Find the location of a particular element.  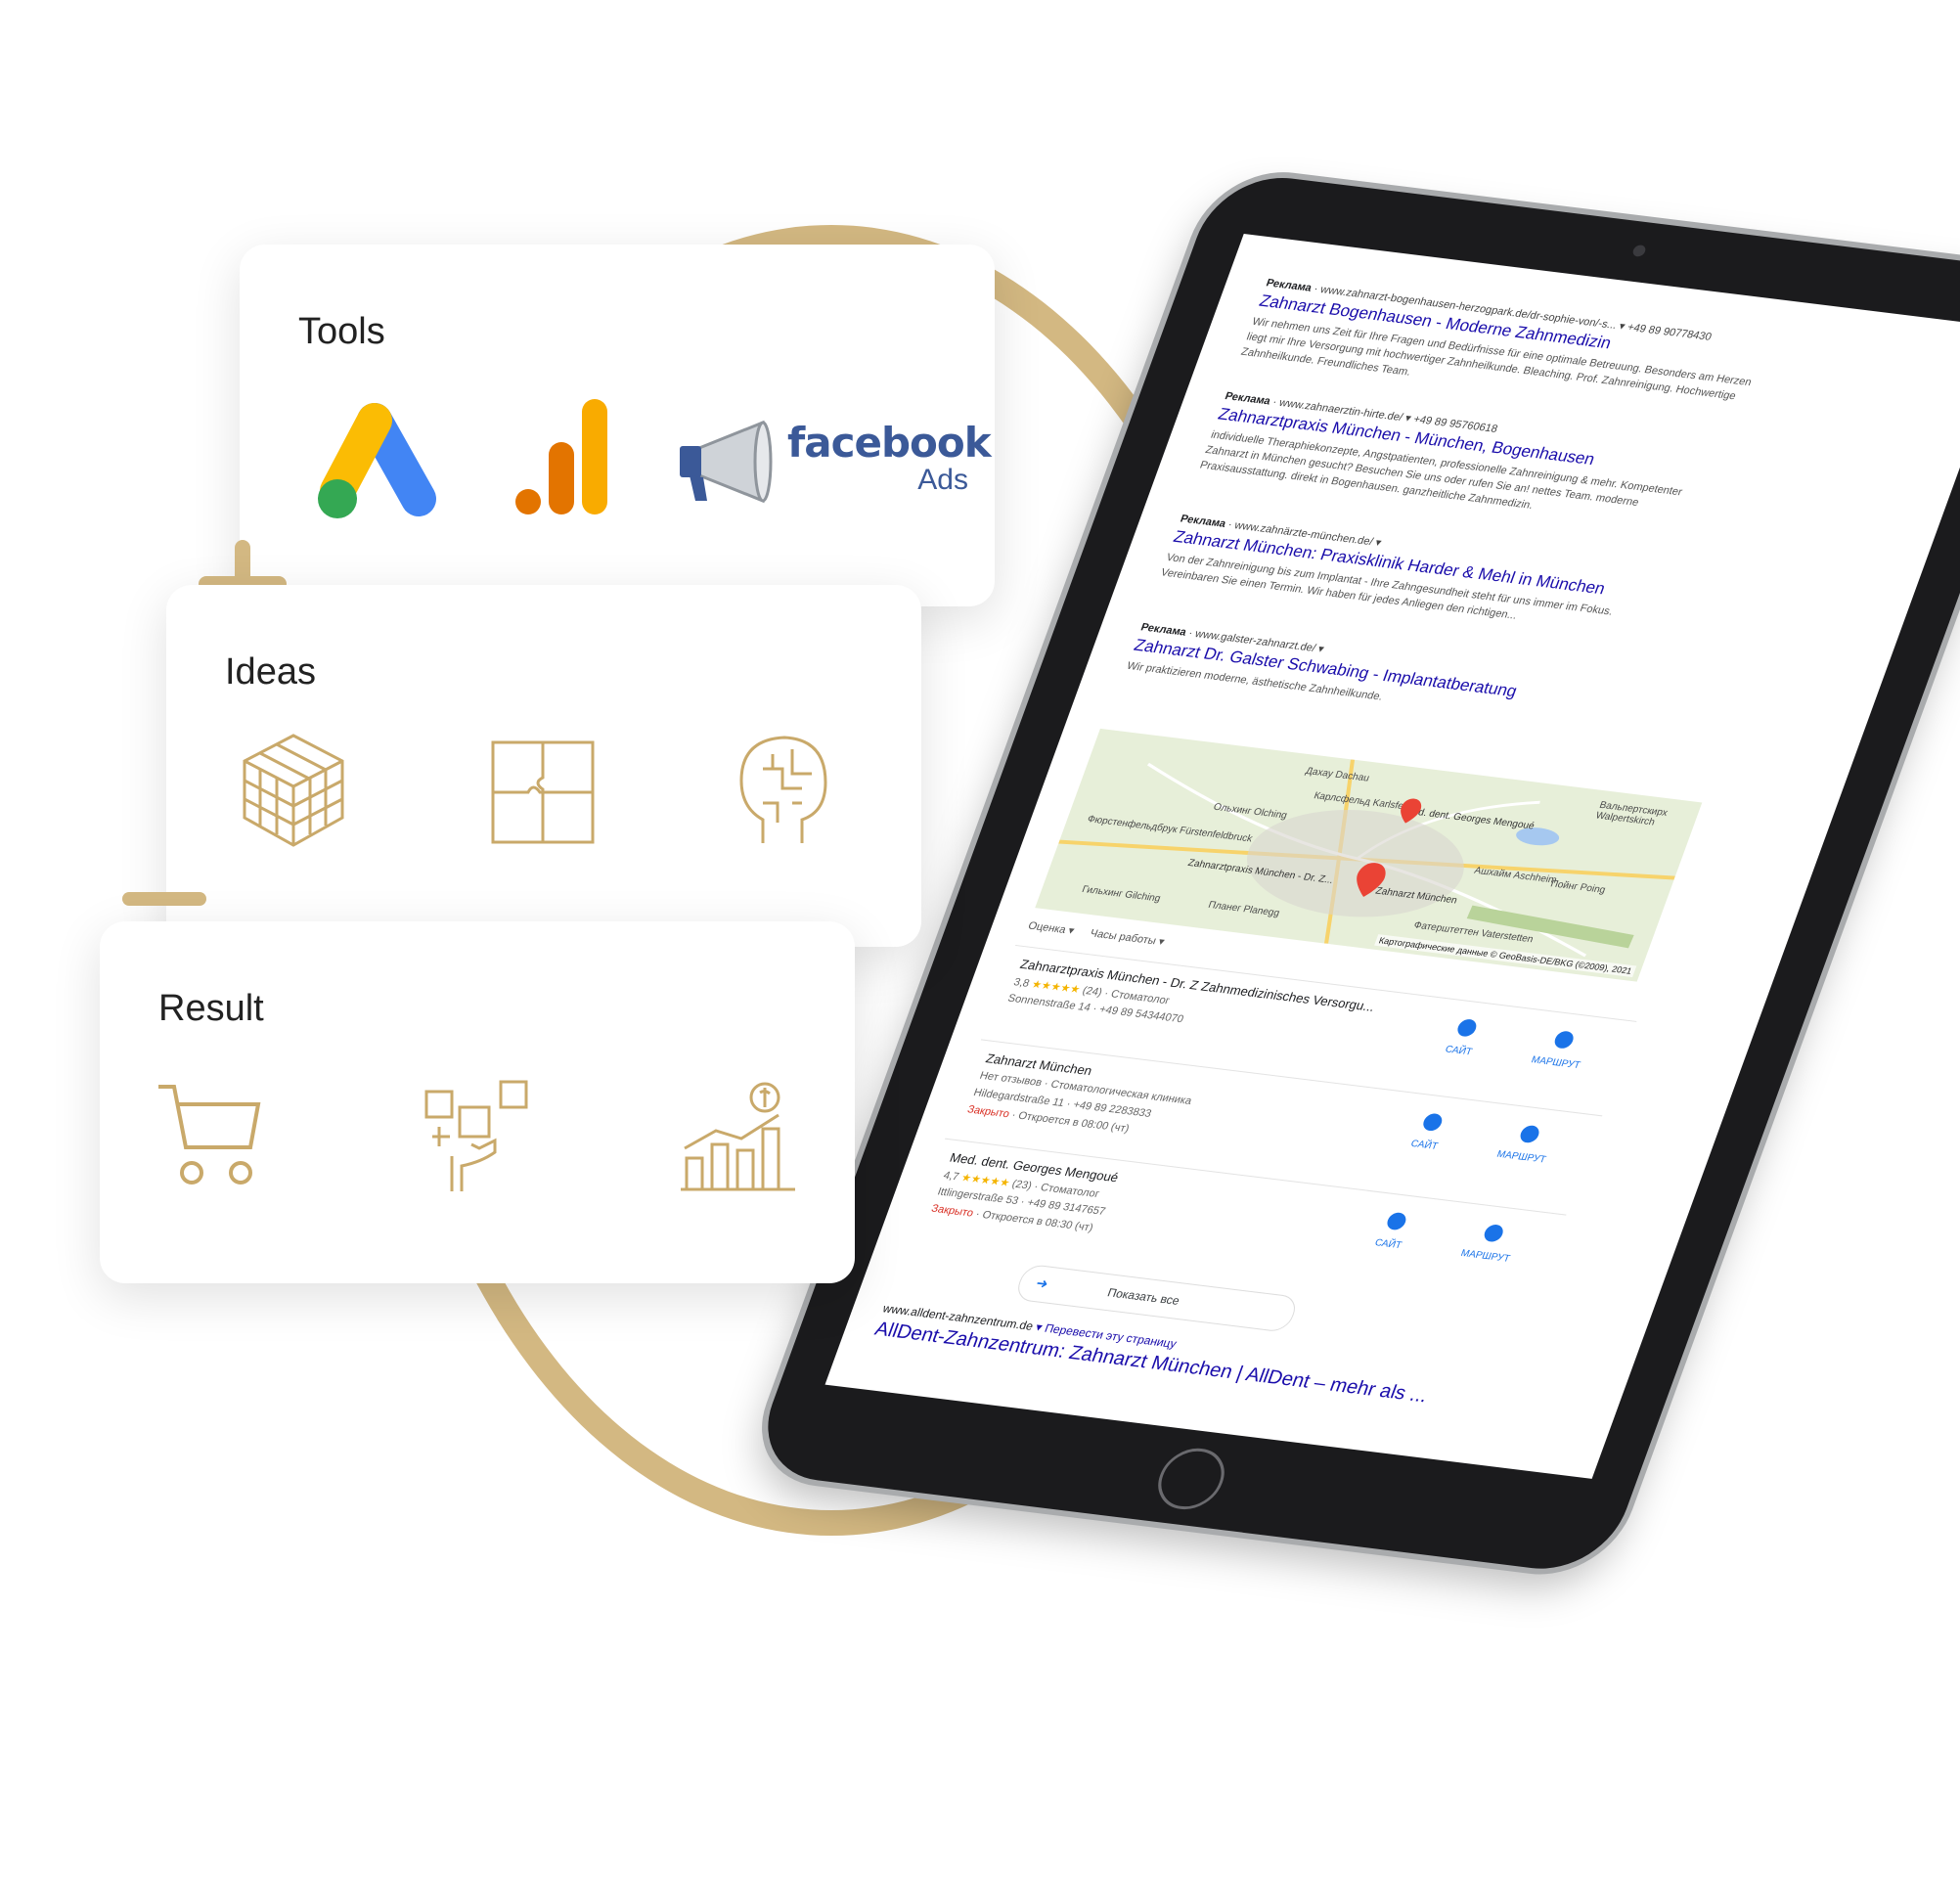

google-ads-icon is located at coordinates (377, 460).